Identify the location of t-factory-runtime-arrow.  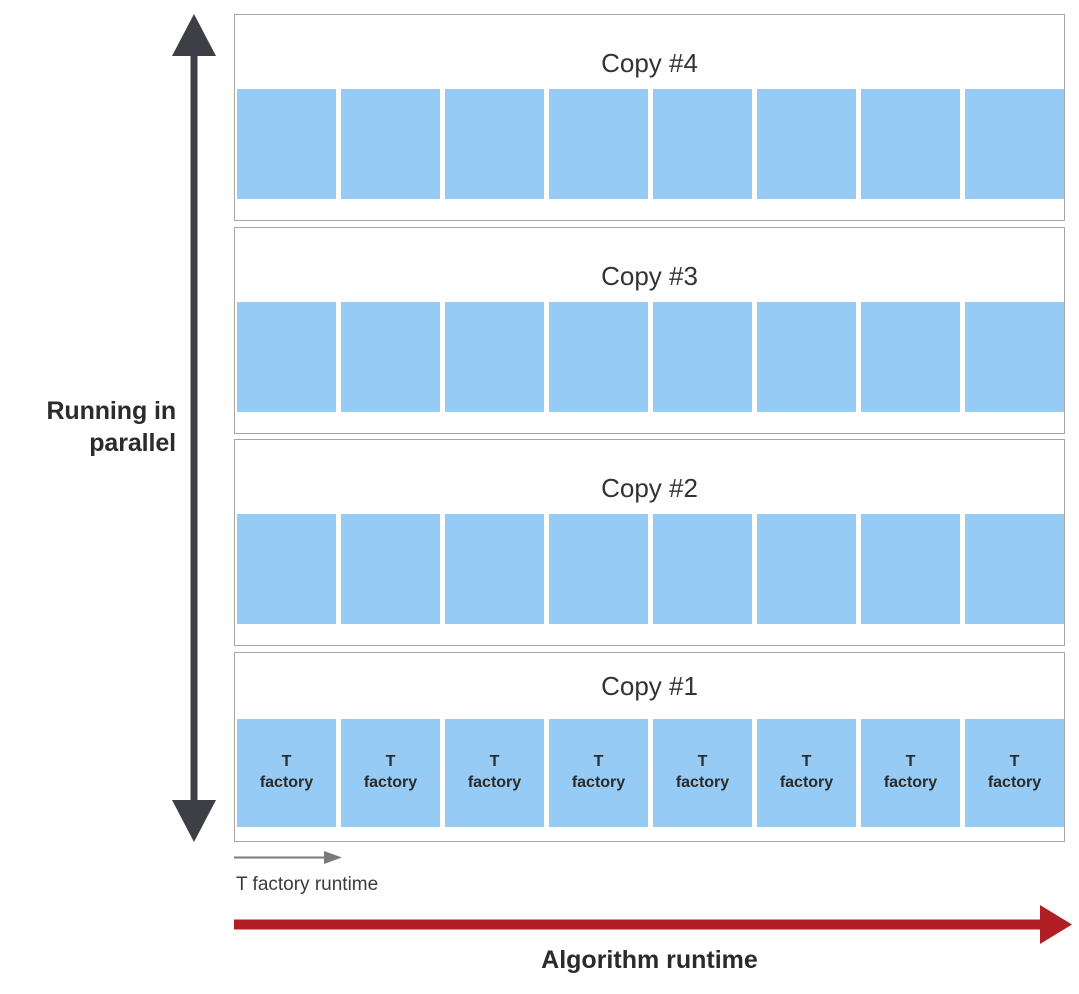
(288, 858).